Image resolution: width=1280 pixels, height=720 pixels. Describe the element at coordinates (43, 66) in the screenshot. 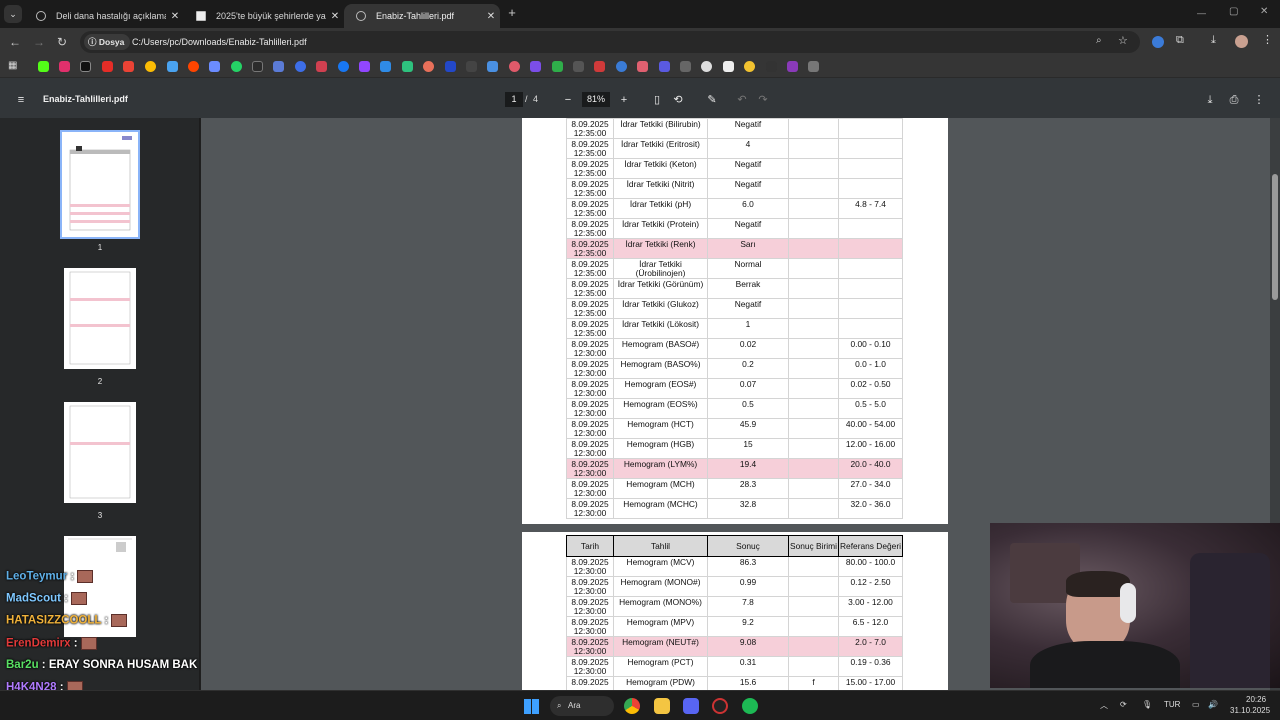

I see `bookmark-kick-icon` at that location.